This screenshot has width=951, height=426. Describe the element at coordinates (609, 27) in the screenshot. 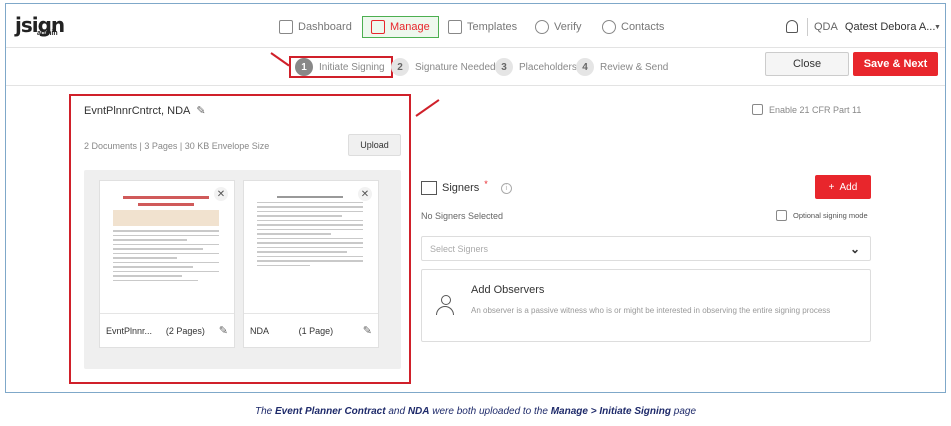

I see `contacts-icon` at that location.